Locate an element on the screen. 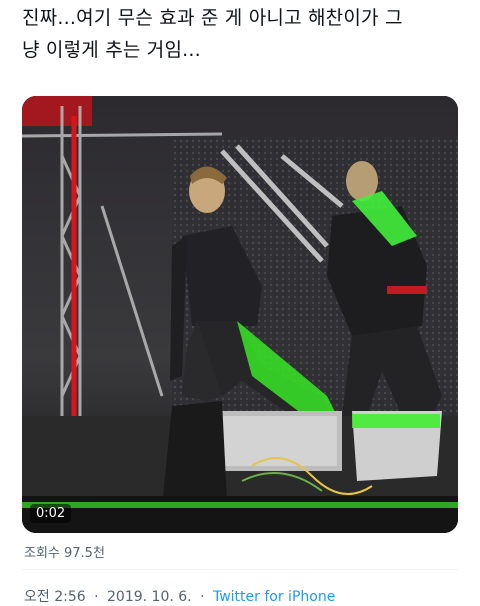  divider is located at coordinates (240, 569).